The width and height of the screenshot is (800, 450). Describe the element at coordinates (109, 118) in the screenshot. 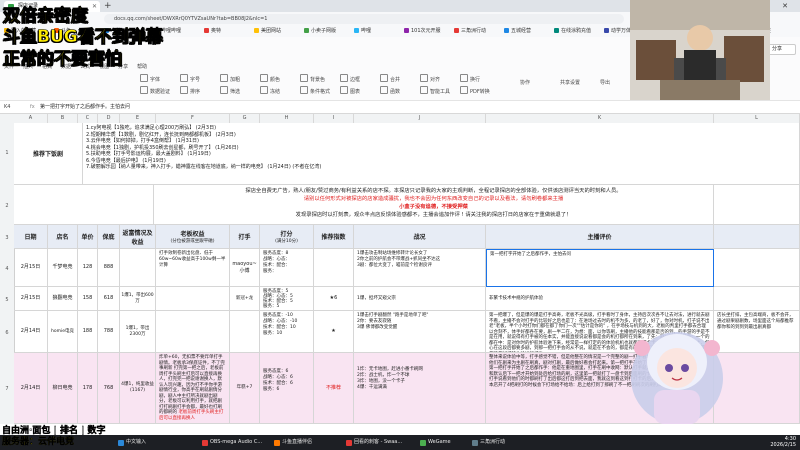

I see `column-header: D` at that location.